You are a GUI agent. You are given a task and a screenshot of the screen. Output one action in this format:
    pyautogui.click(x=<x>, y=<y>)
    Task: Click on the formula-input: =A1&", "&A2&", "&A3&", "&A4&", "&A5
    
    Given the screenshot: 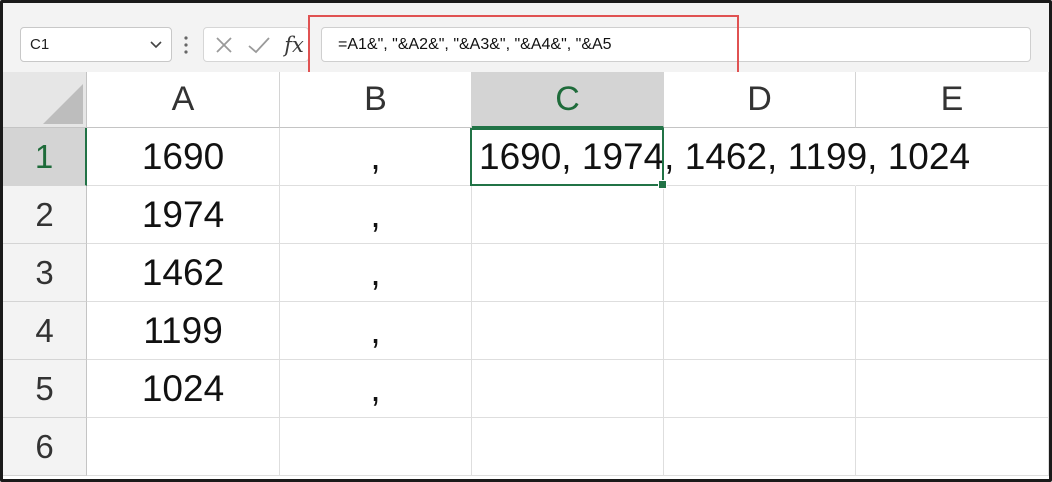 What is the action you would take?
    pyautogui.click(x=676, y=44)
    